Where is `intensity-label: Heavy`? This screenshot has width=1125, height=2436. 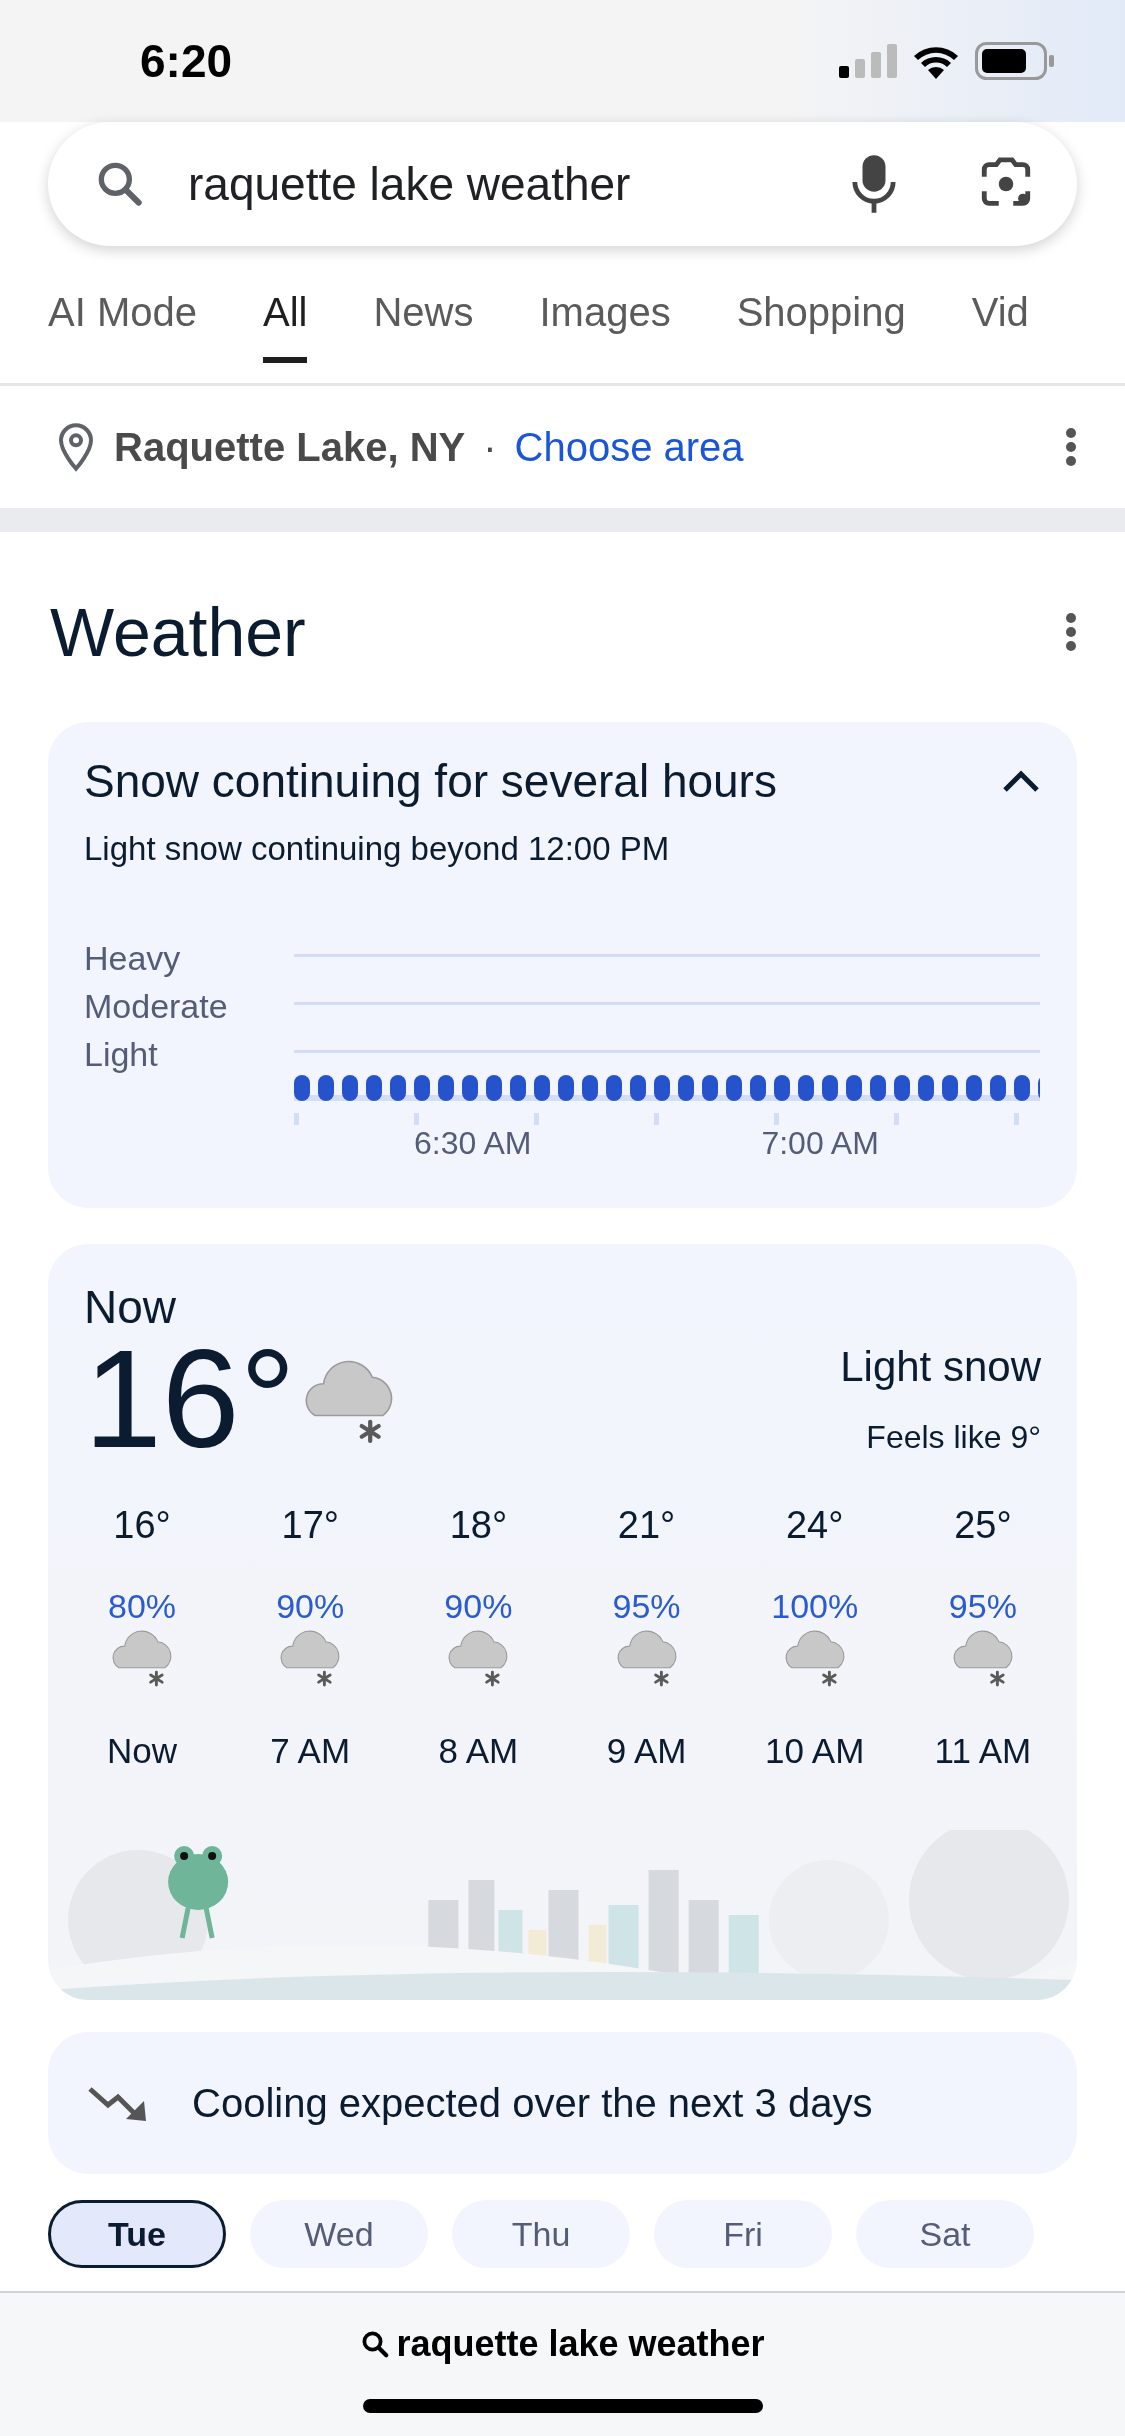
intensity-label: Heavy is located at coordinates (133, 958).